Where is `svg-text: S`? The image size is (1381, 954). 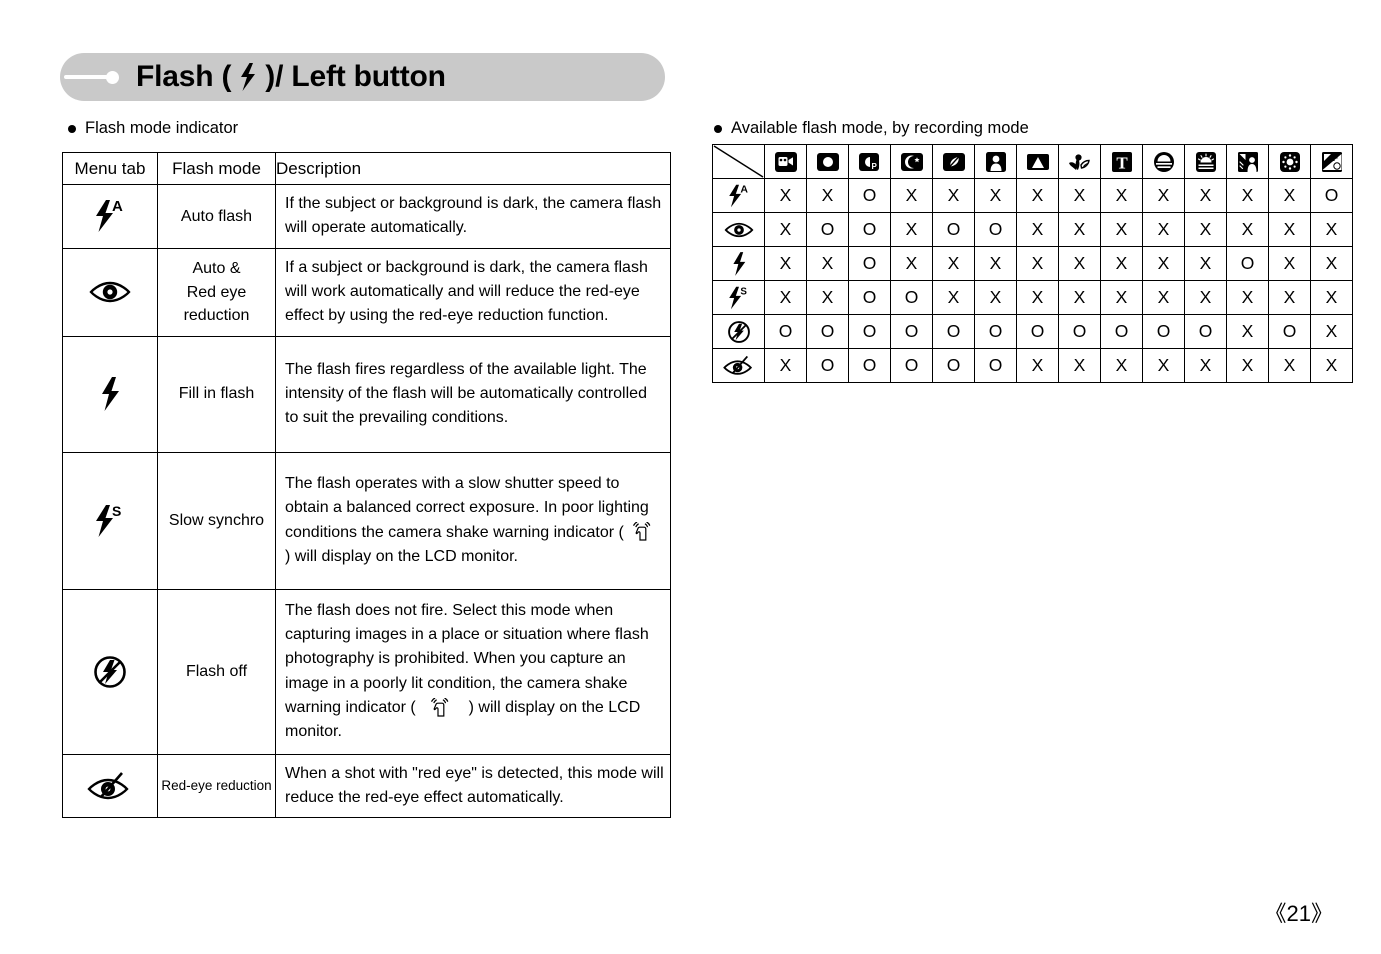 svg-text: S is located at coordinates (116, 511).